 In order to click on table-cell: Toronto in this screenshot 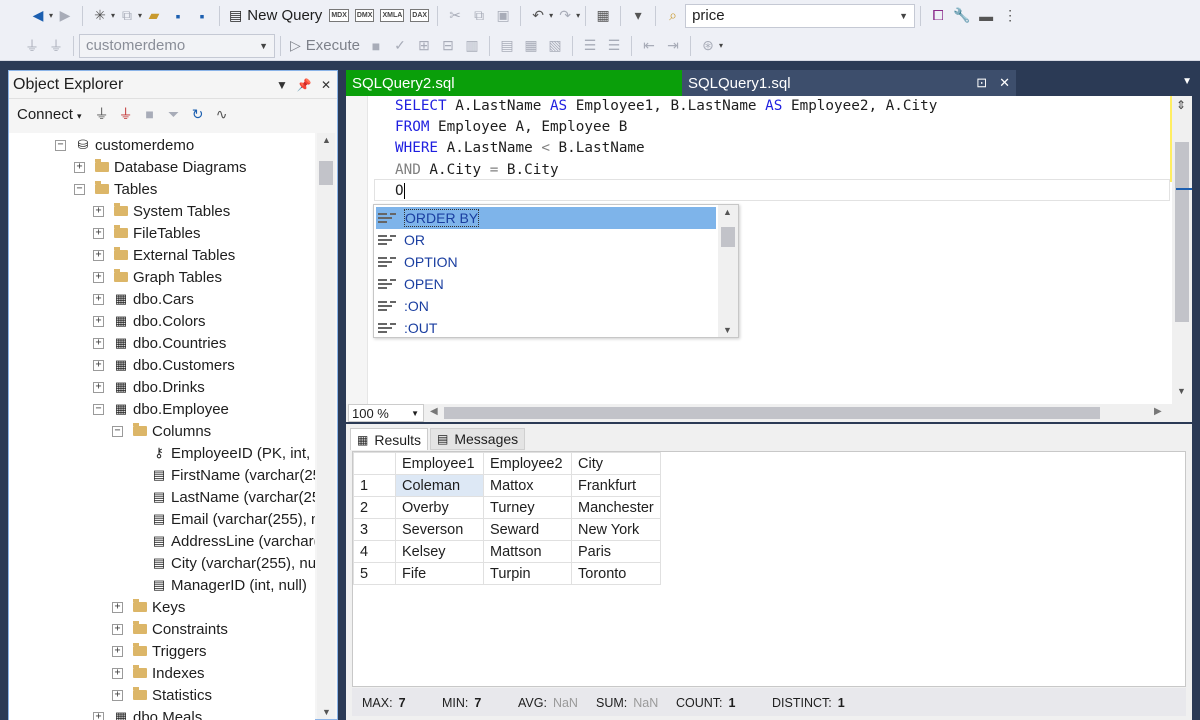, I will do `click(616, 573)`.